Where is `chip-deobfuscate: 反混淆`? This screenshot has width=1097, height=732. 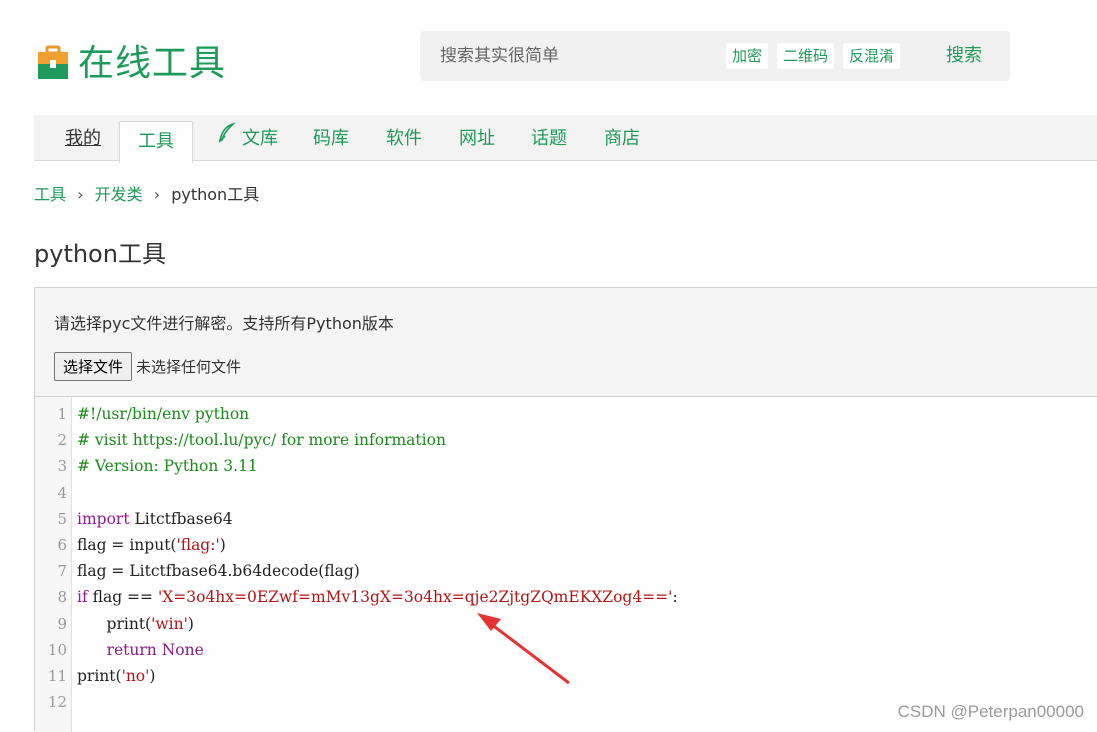
chip-deobfuscate: 反混淆 is located at coordinates (872, 56).